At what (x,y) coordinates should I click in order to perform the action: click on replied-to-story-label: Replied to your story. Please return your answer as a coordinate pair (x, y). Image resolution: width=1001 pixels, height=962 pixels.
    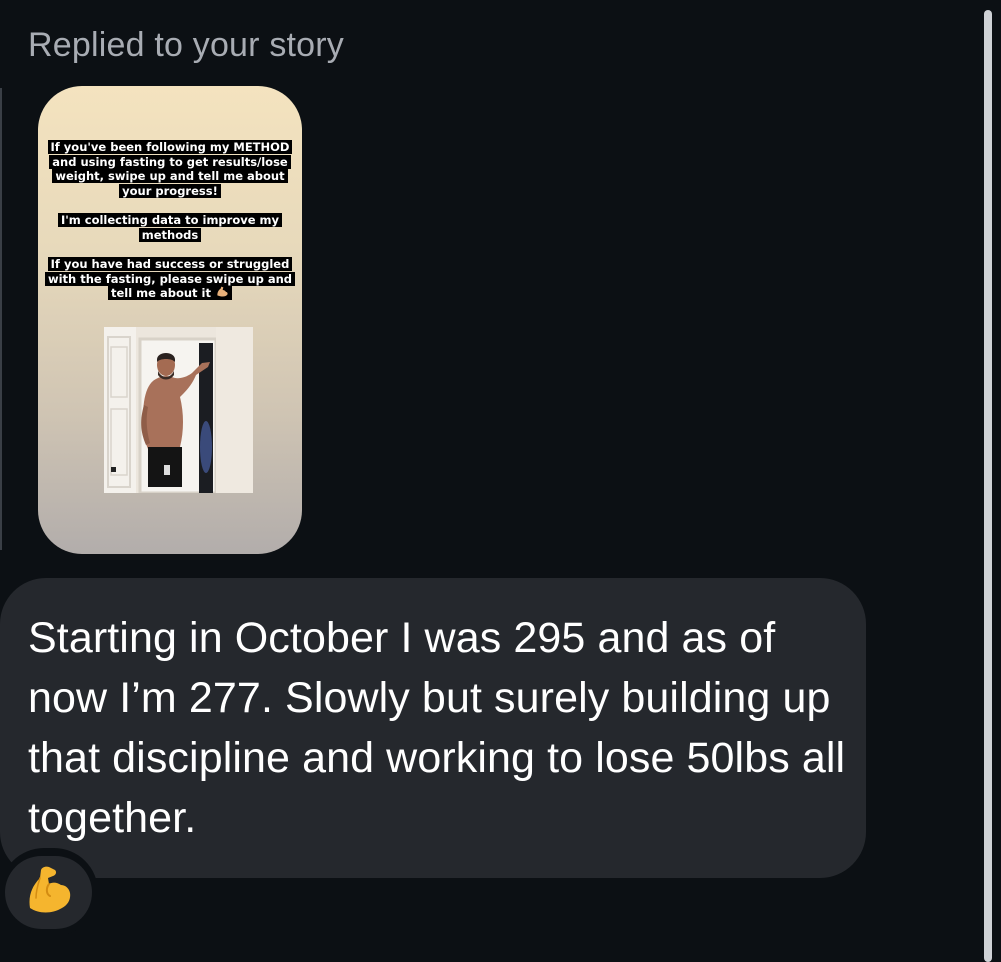
    Looking at the image, I should click on (186, 45).